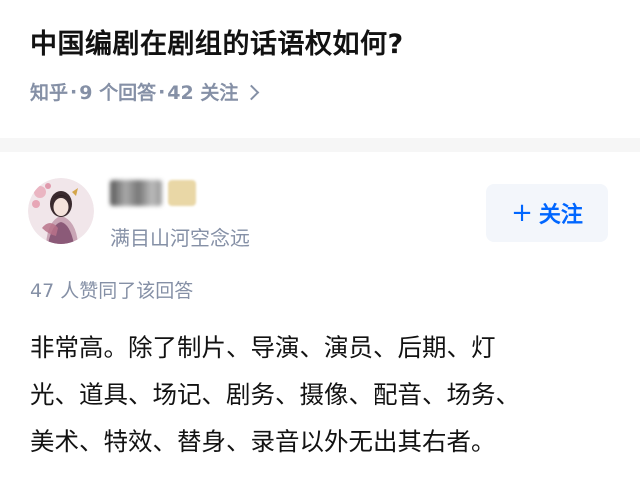 The height and width of the screenshot is (490, 640). Describe the element at coordinates (180, 238) in the screenshot. I see `author-bio: 满目山河空念远` at that location.